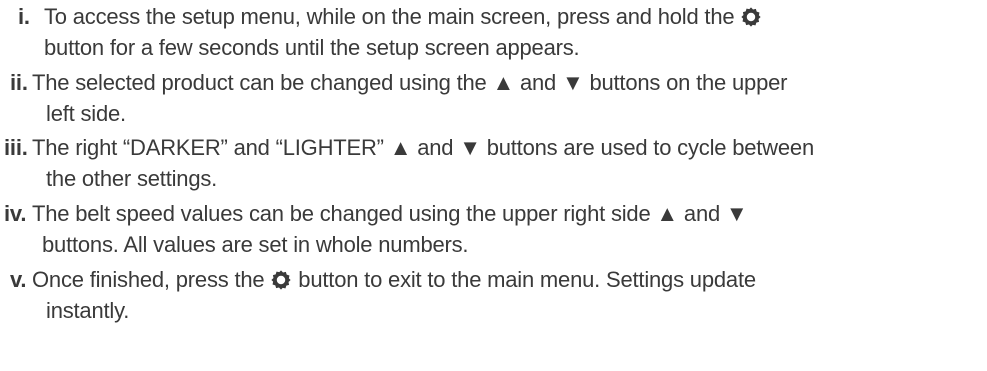  What do you see at coordinates (132, 178) in the screenshot?
I see `item-text-continuation: the other settings.` at bounding box center [132, 178].